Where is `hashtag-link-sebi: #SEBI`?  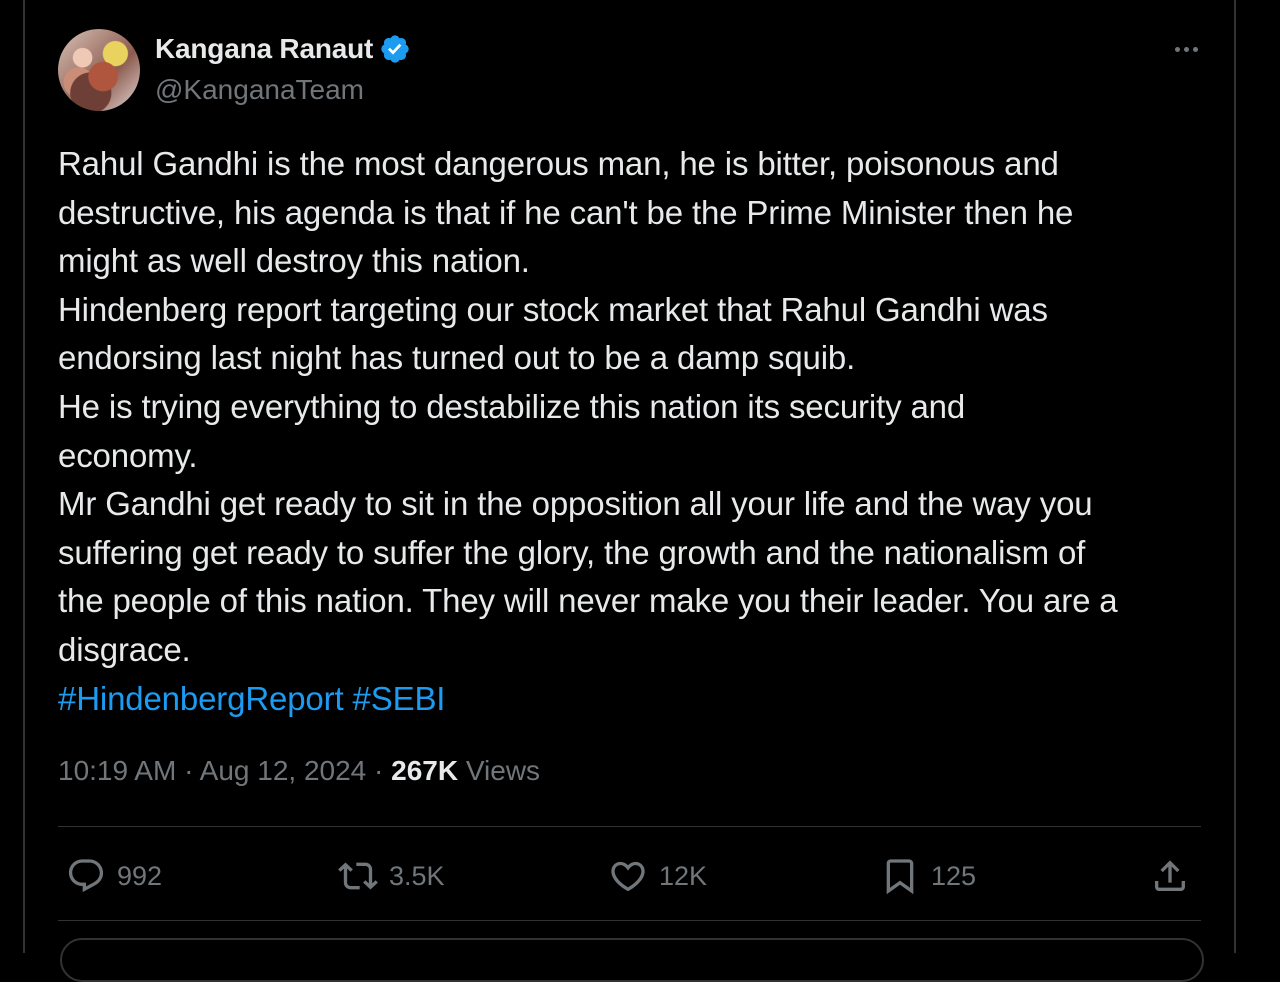 hashtag-link-sebi: #SEBI is located at coordinates (399, 698).